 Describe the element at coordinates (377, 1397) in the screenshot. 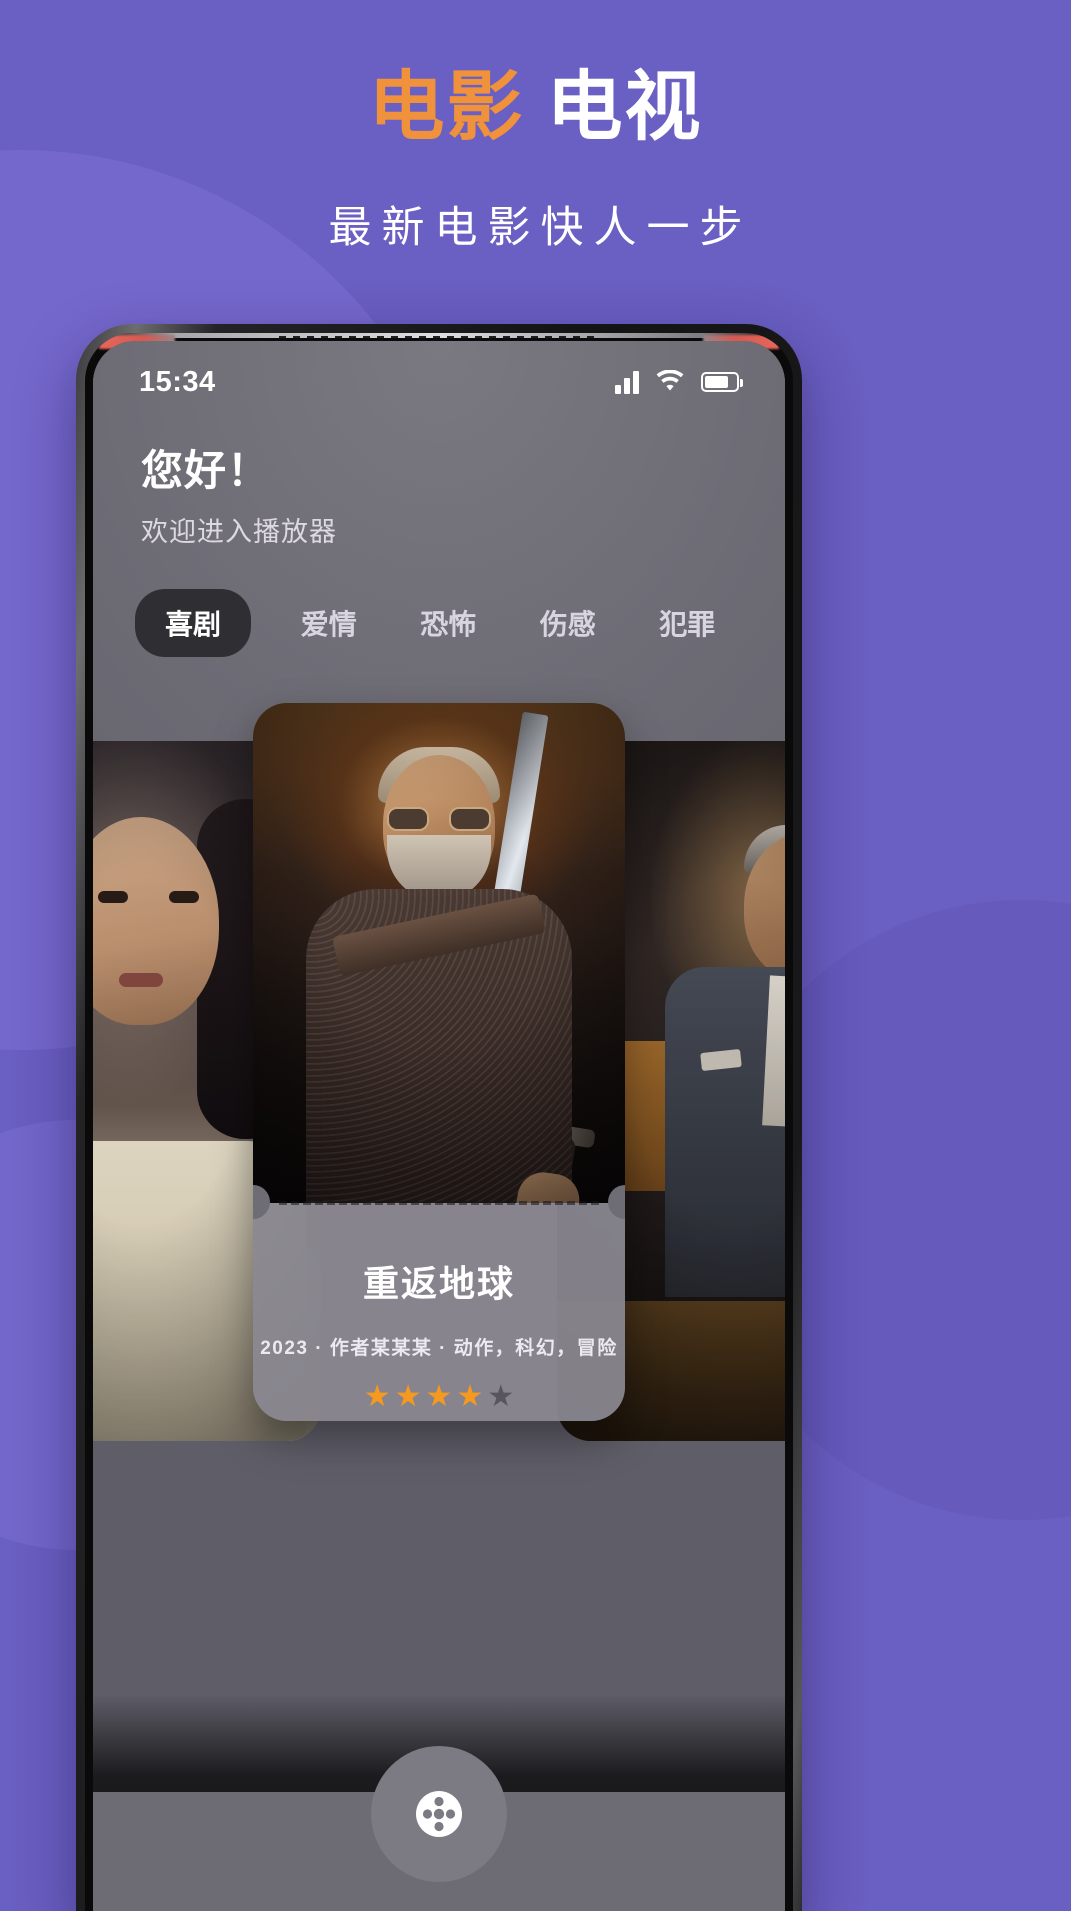

I see `star-icon-1: ★` at that location.